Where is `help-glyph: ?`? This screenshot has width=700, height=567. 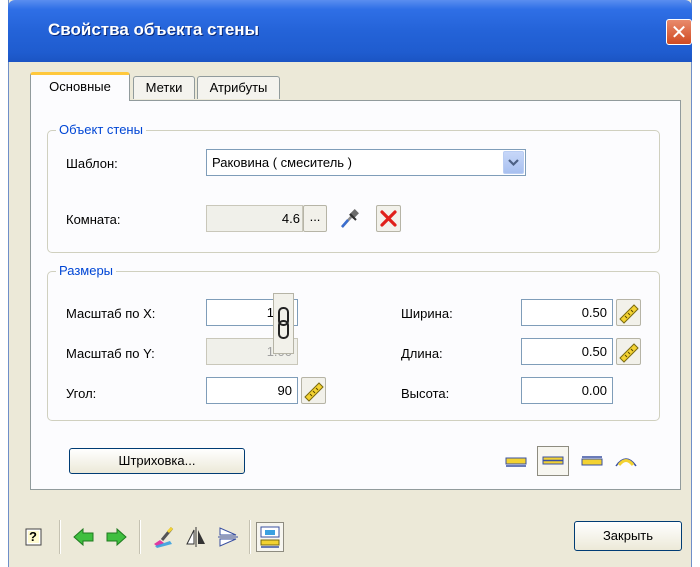 help-glyph: ? is located at coordinates (33, 536).